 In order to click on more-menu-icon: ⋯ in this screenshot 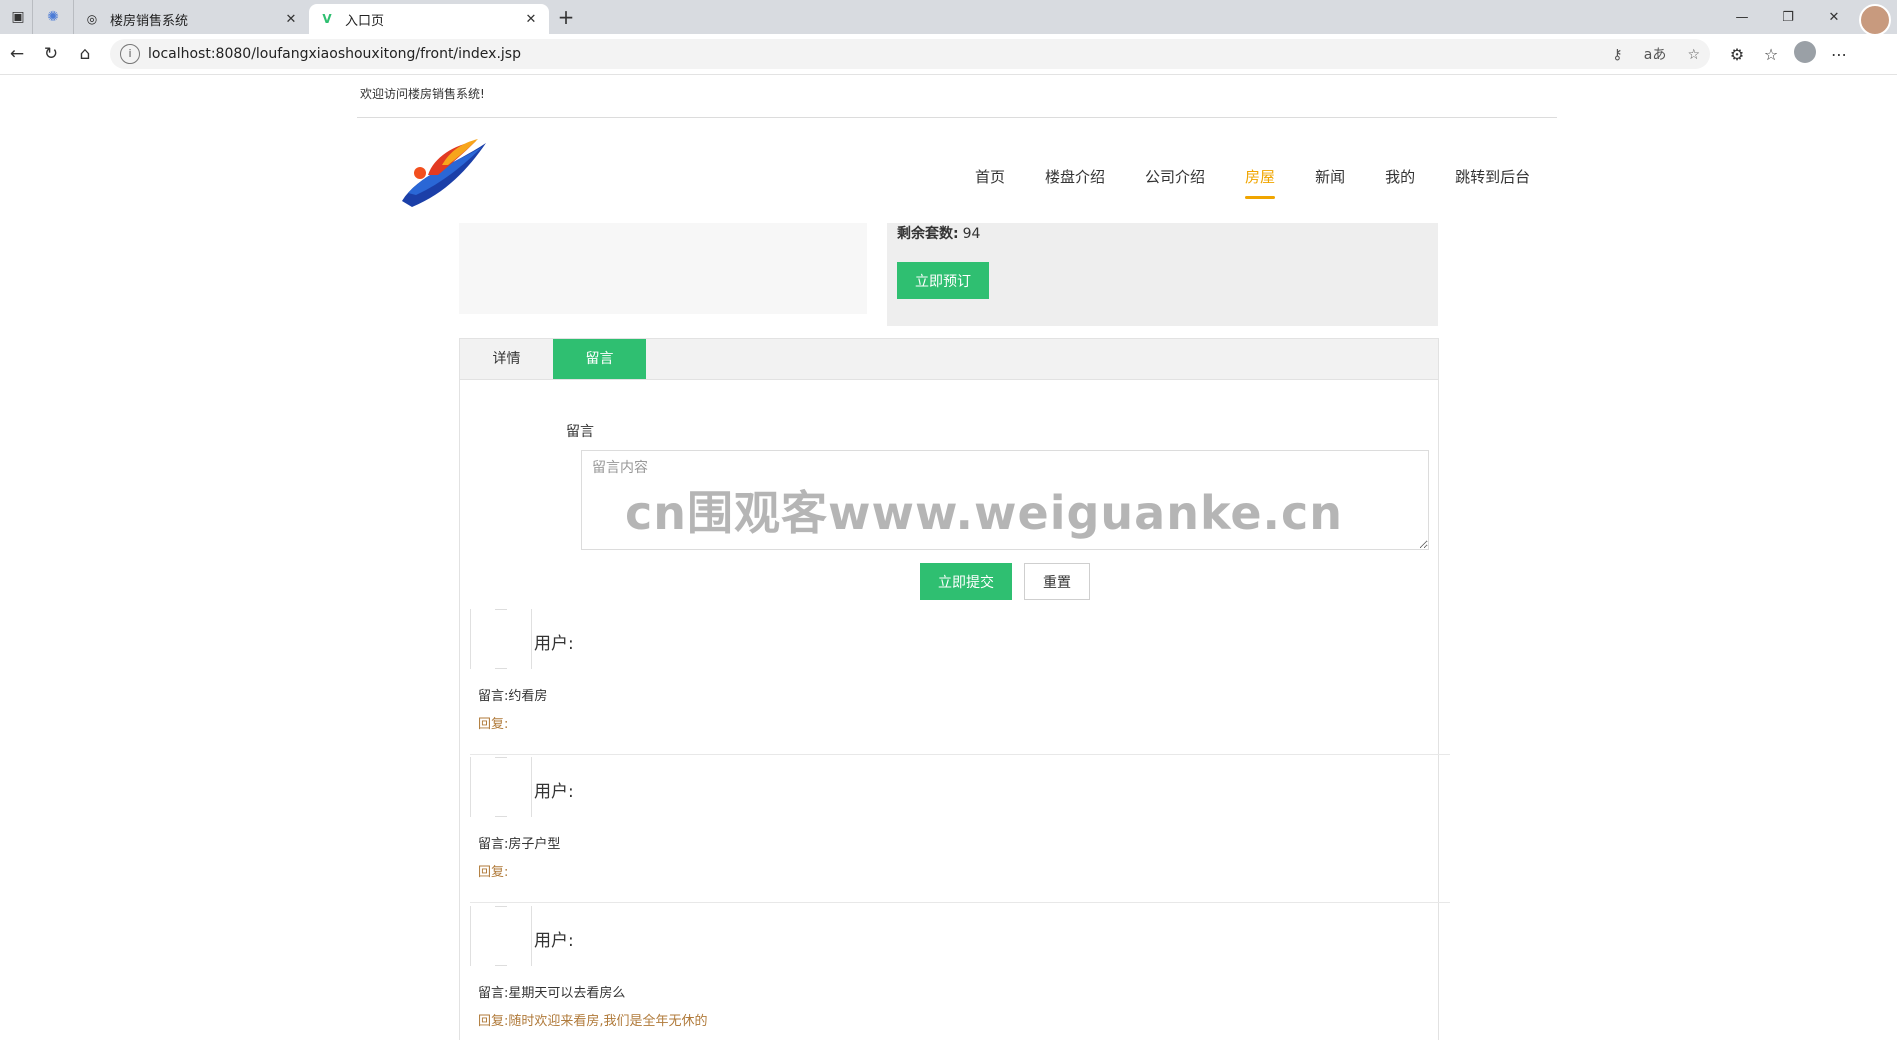, I will do `click(1839, 54)`.